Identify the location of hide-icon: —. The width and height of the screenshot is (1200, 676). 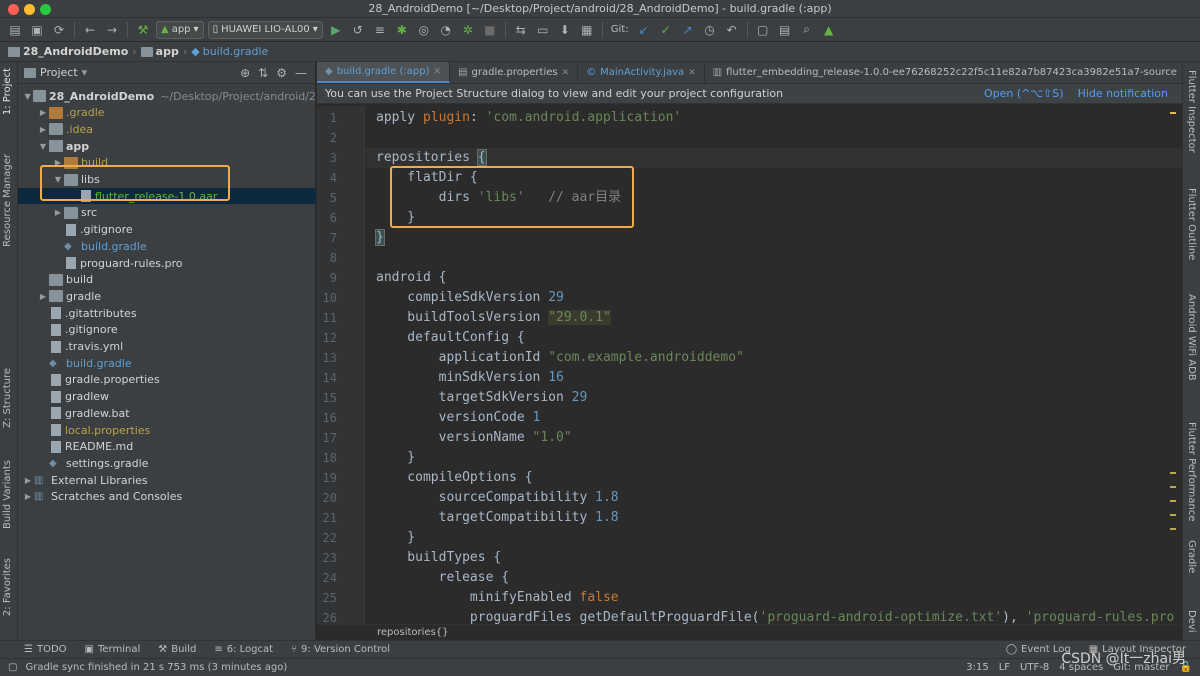
(301, 73).